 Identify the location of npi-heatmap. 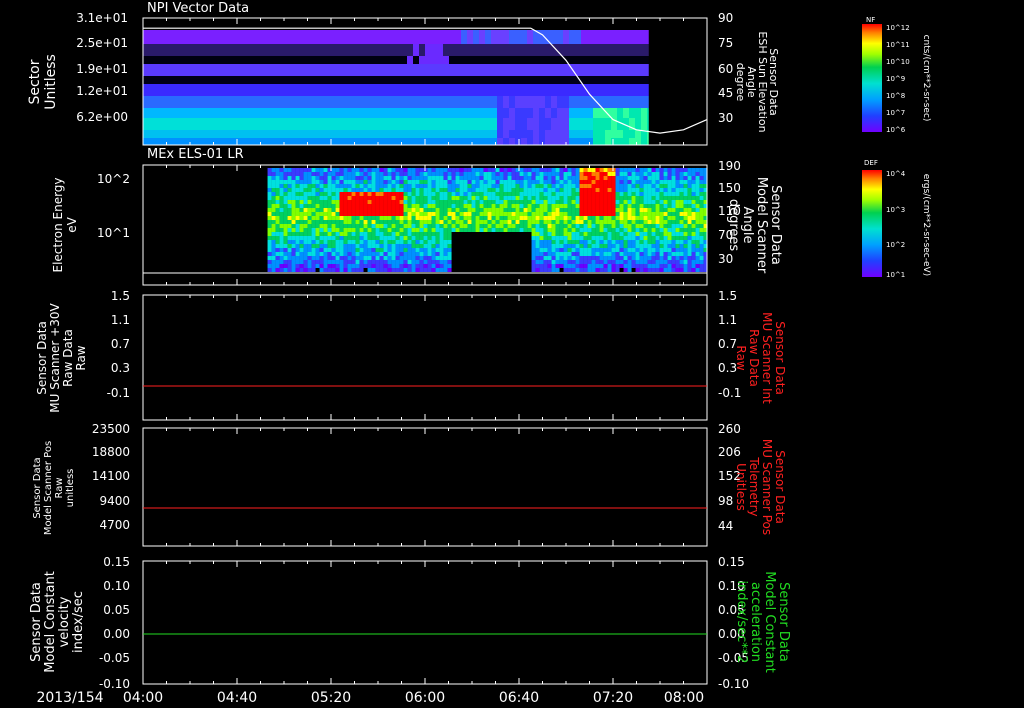
(396, 81).